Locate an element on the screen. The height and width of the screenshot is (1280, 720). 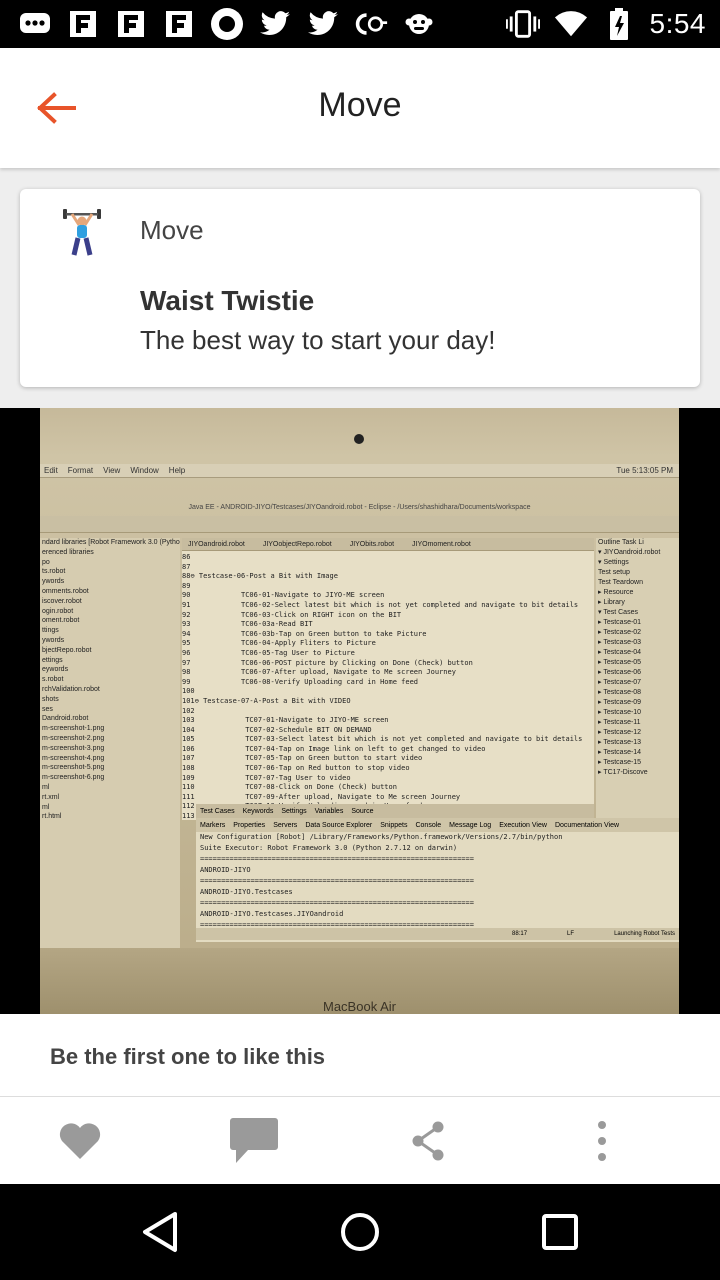
share-button is located at coordinates (428, 1141).